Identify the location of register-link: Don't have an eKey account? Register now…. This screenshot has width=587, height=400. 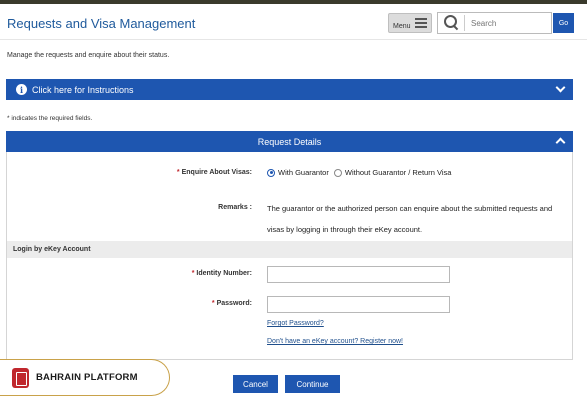
(335, 341).